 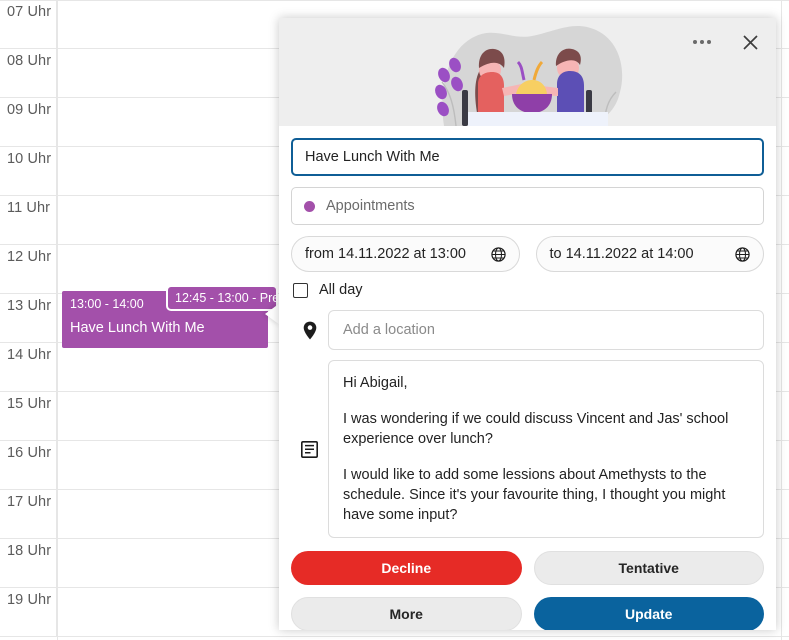 I want to click on calendar-color-dot, so click(x=309, y=206).